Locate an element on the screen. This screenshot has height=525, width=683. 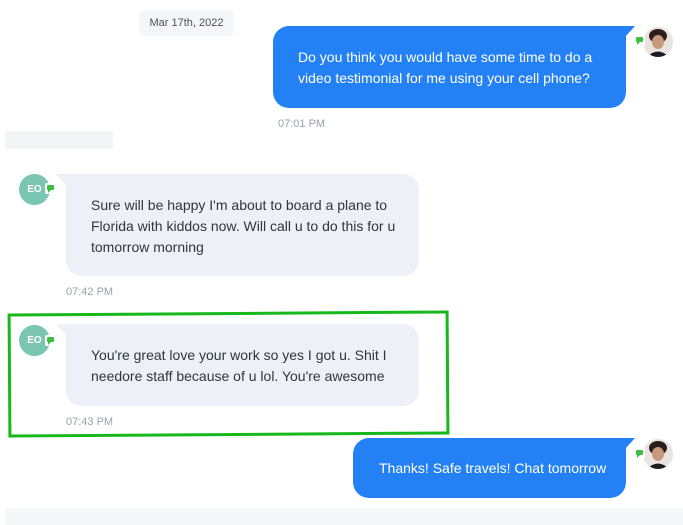
message-text: Thanks! Safe travels! Chat tomorrow is located at coordinates (493, 468).